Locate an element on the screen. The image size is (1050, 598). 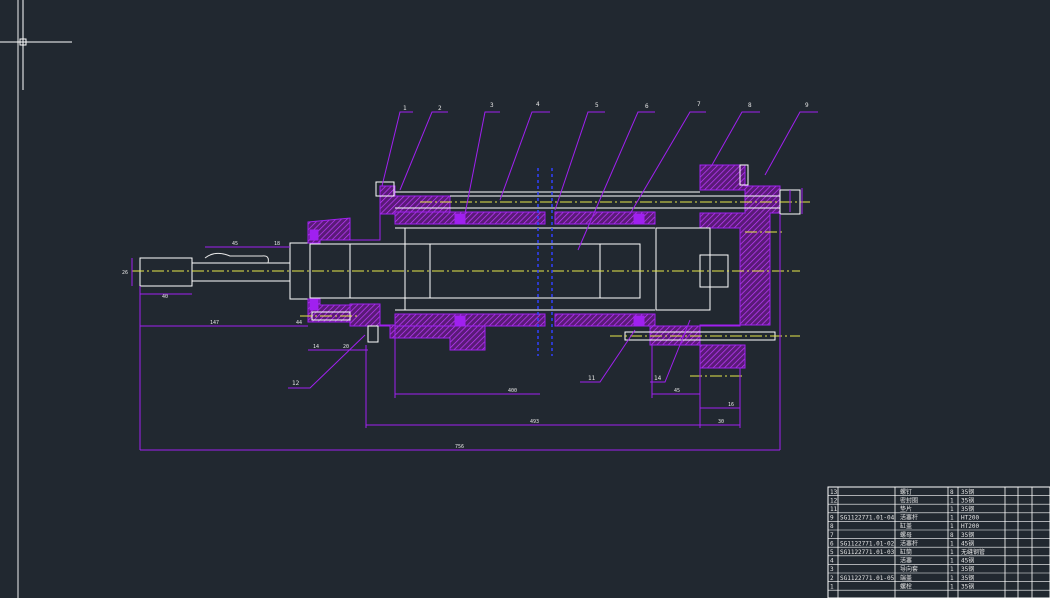
bom-cell-name: 螺母 is located at coordinates (906, 535).